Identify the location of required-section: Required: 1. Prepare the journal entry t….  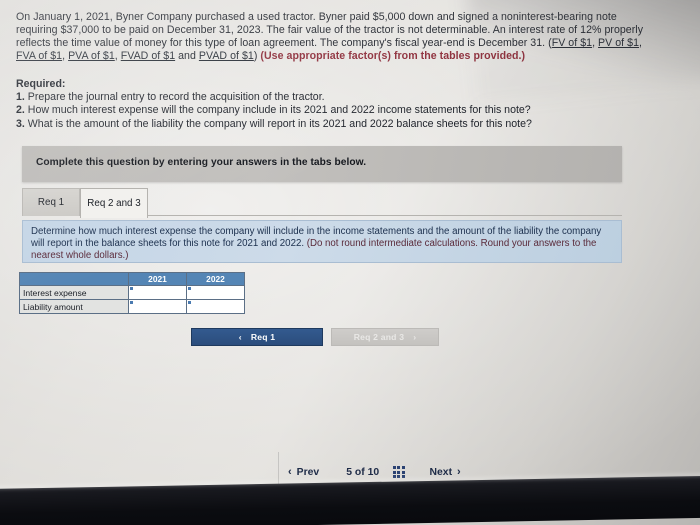
(326, 104).